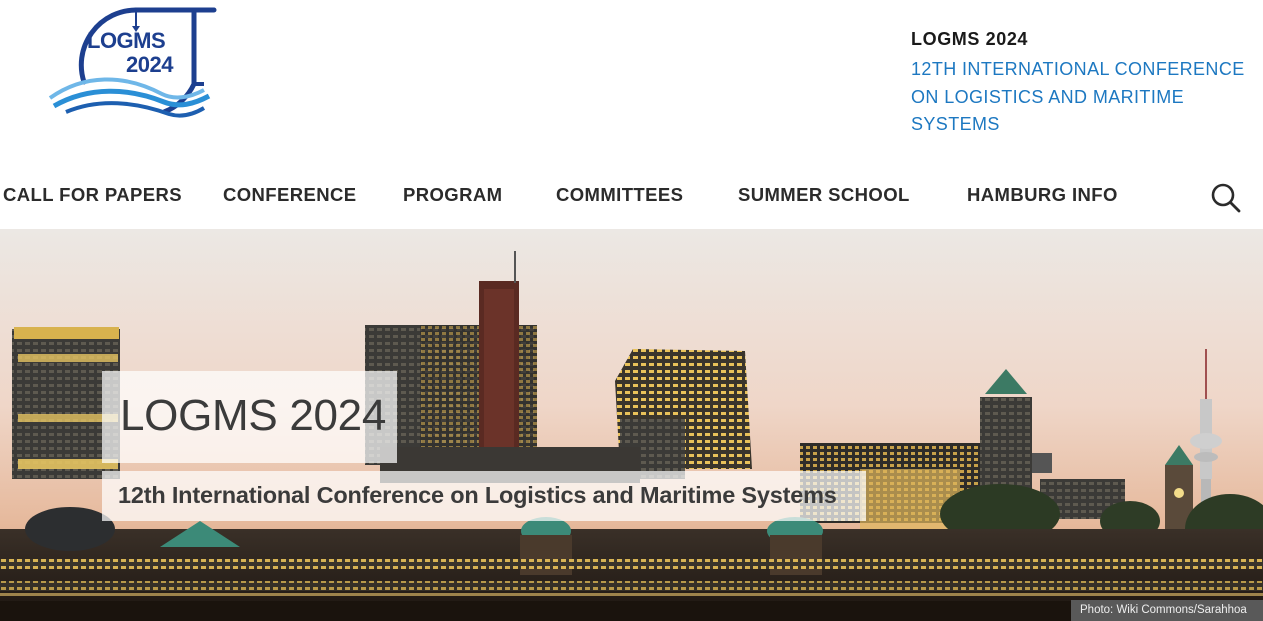 This screenshot has height=621, width=1263. Describe the element at coordinates (1167, 610) in the screenshot. I see `photo-credit: Photo: Wiki Commons/Sarahhoa` at that location.